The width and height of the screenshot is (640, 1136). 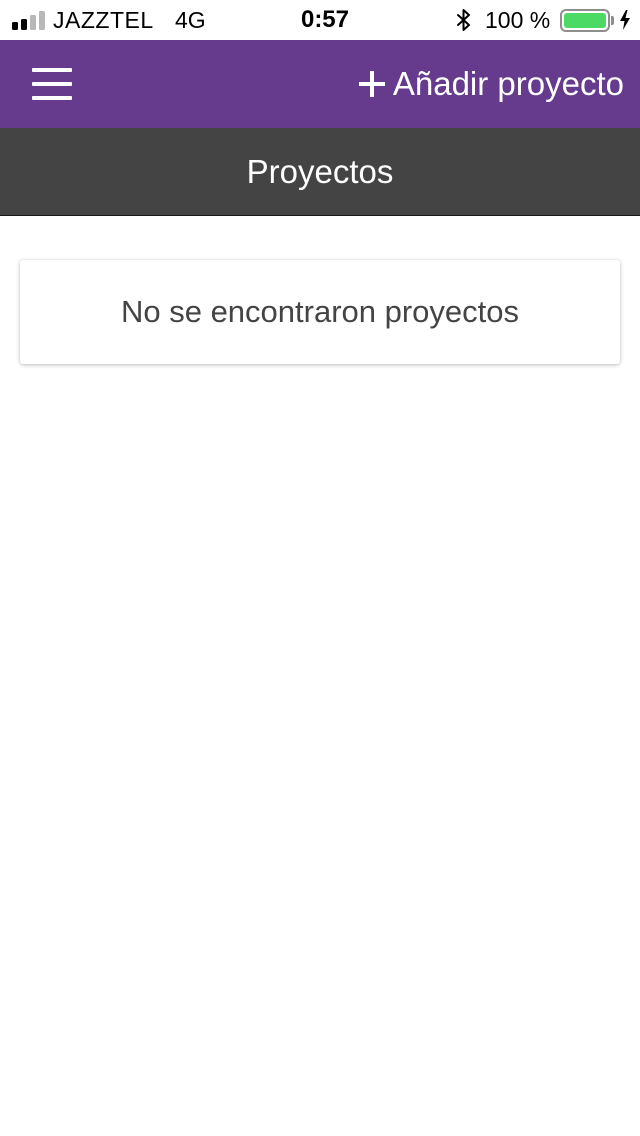 What do you see at coordinates (320, 20) in the screenshot?
I see `status-bar: JAZZTEL 4G 0:57 100 %` at bounding box center [320, 20].